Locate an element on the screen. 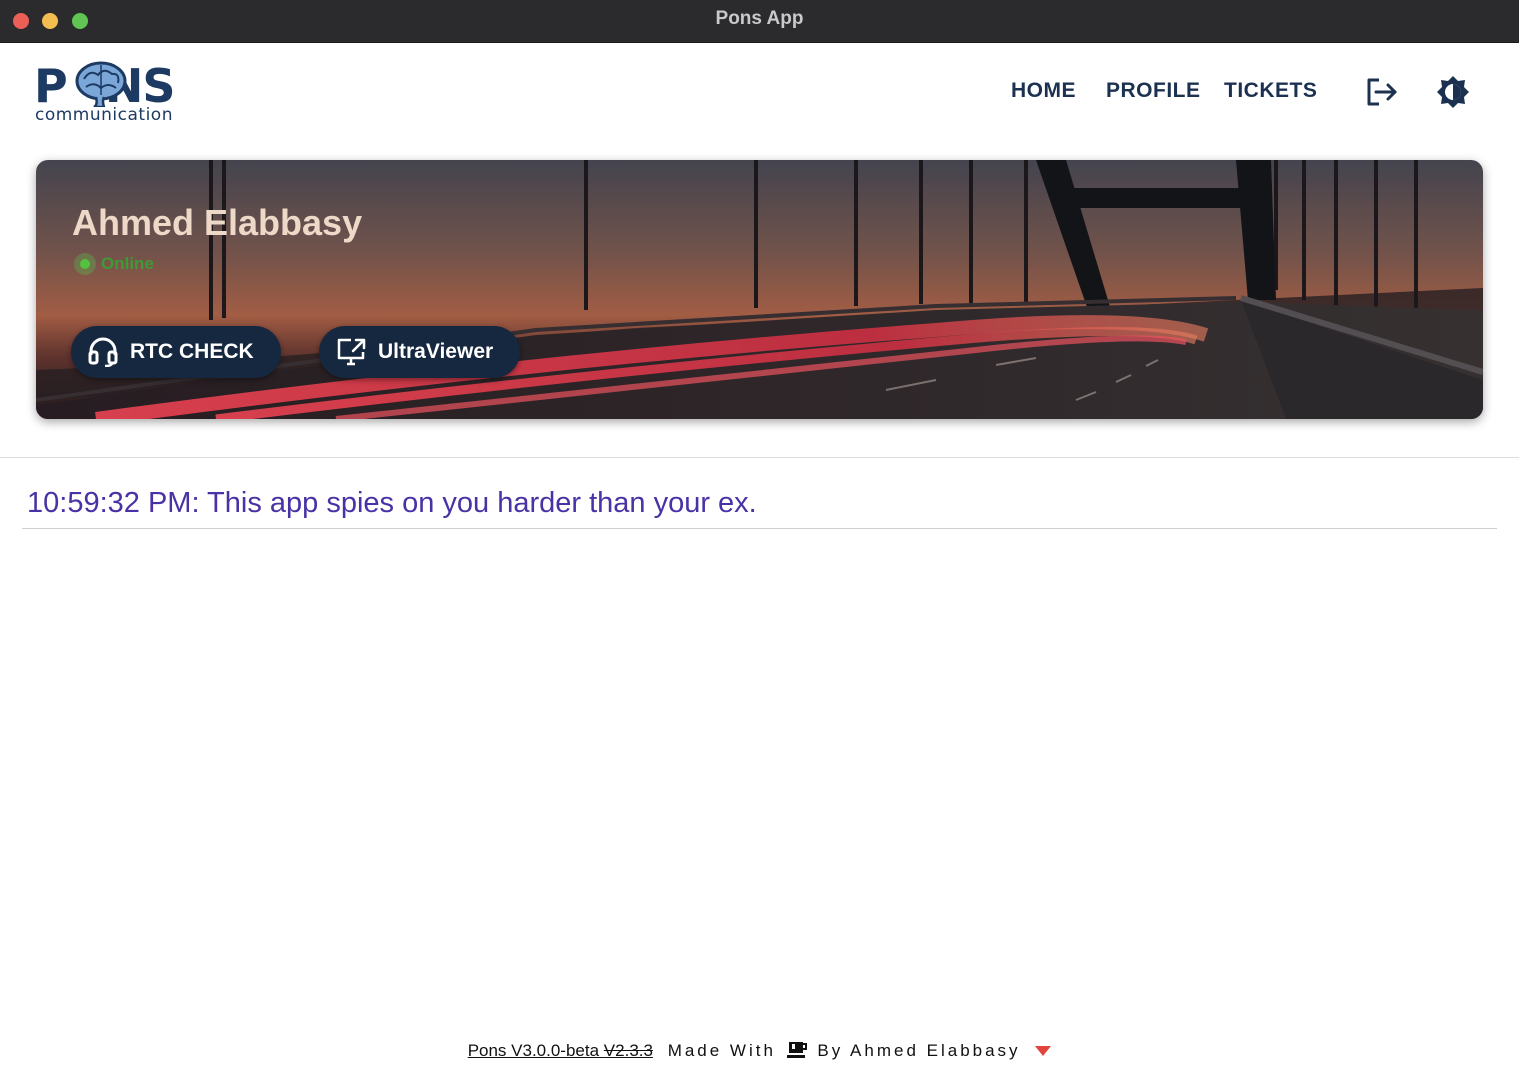 Image resolution: width=1519 pixels, height=1080 pixels. old-version: V2.3.3 is located at coordinates (628, 1050).